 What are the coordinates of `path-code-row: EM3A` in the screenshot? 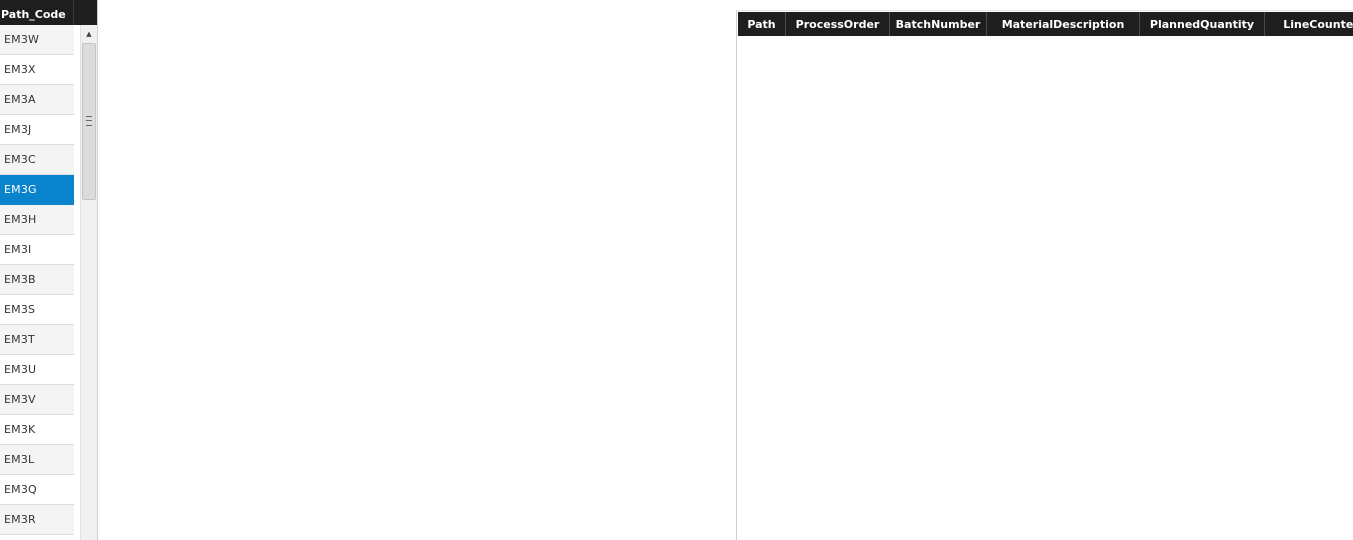 It's located at (37, 100).